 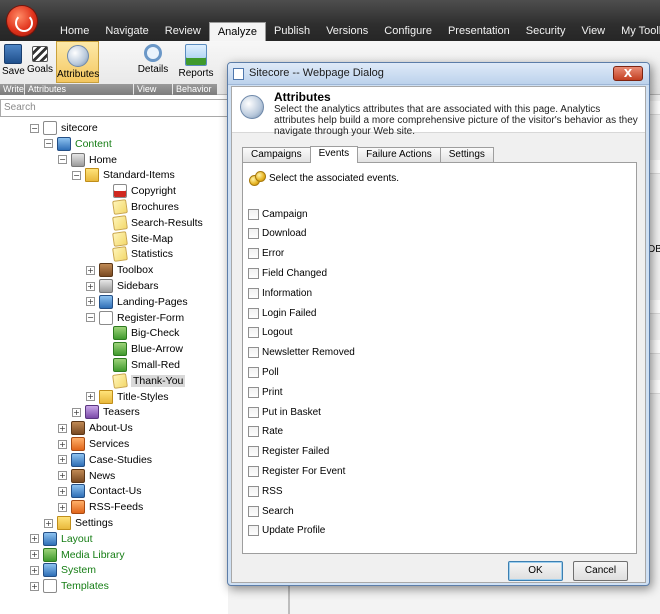 I want to click on search-input: Search, so click(x=114, y=108).